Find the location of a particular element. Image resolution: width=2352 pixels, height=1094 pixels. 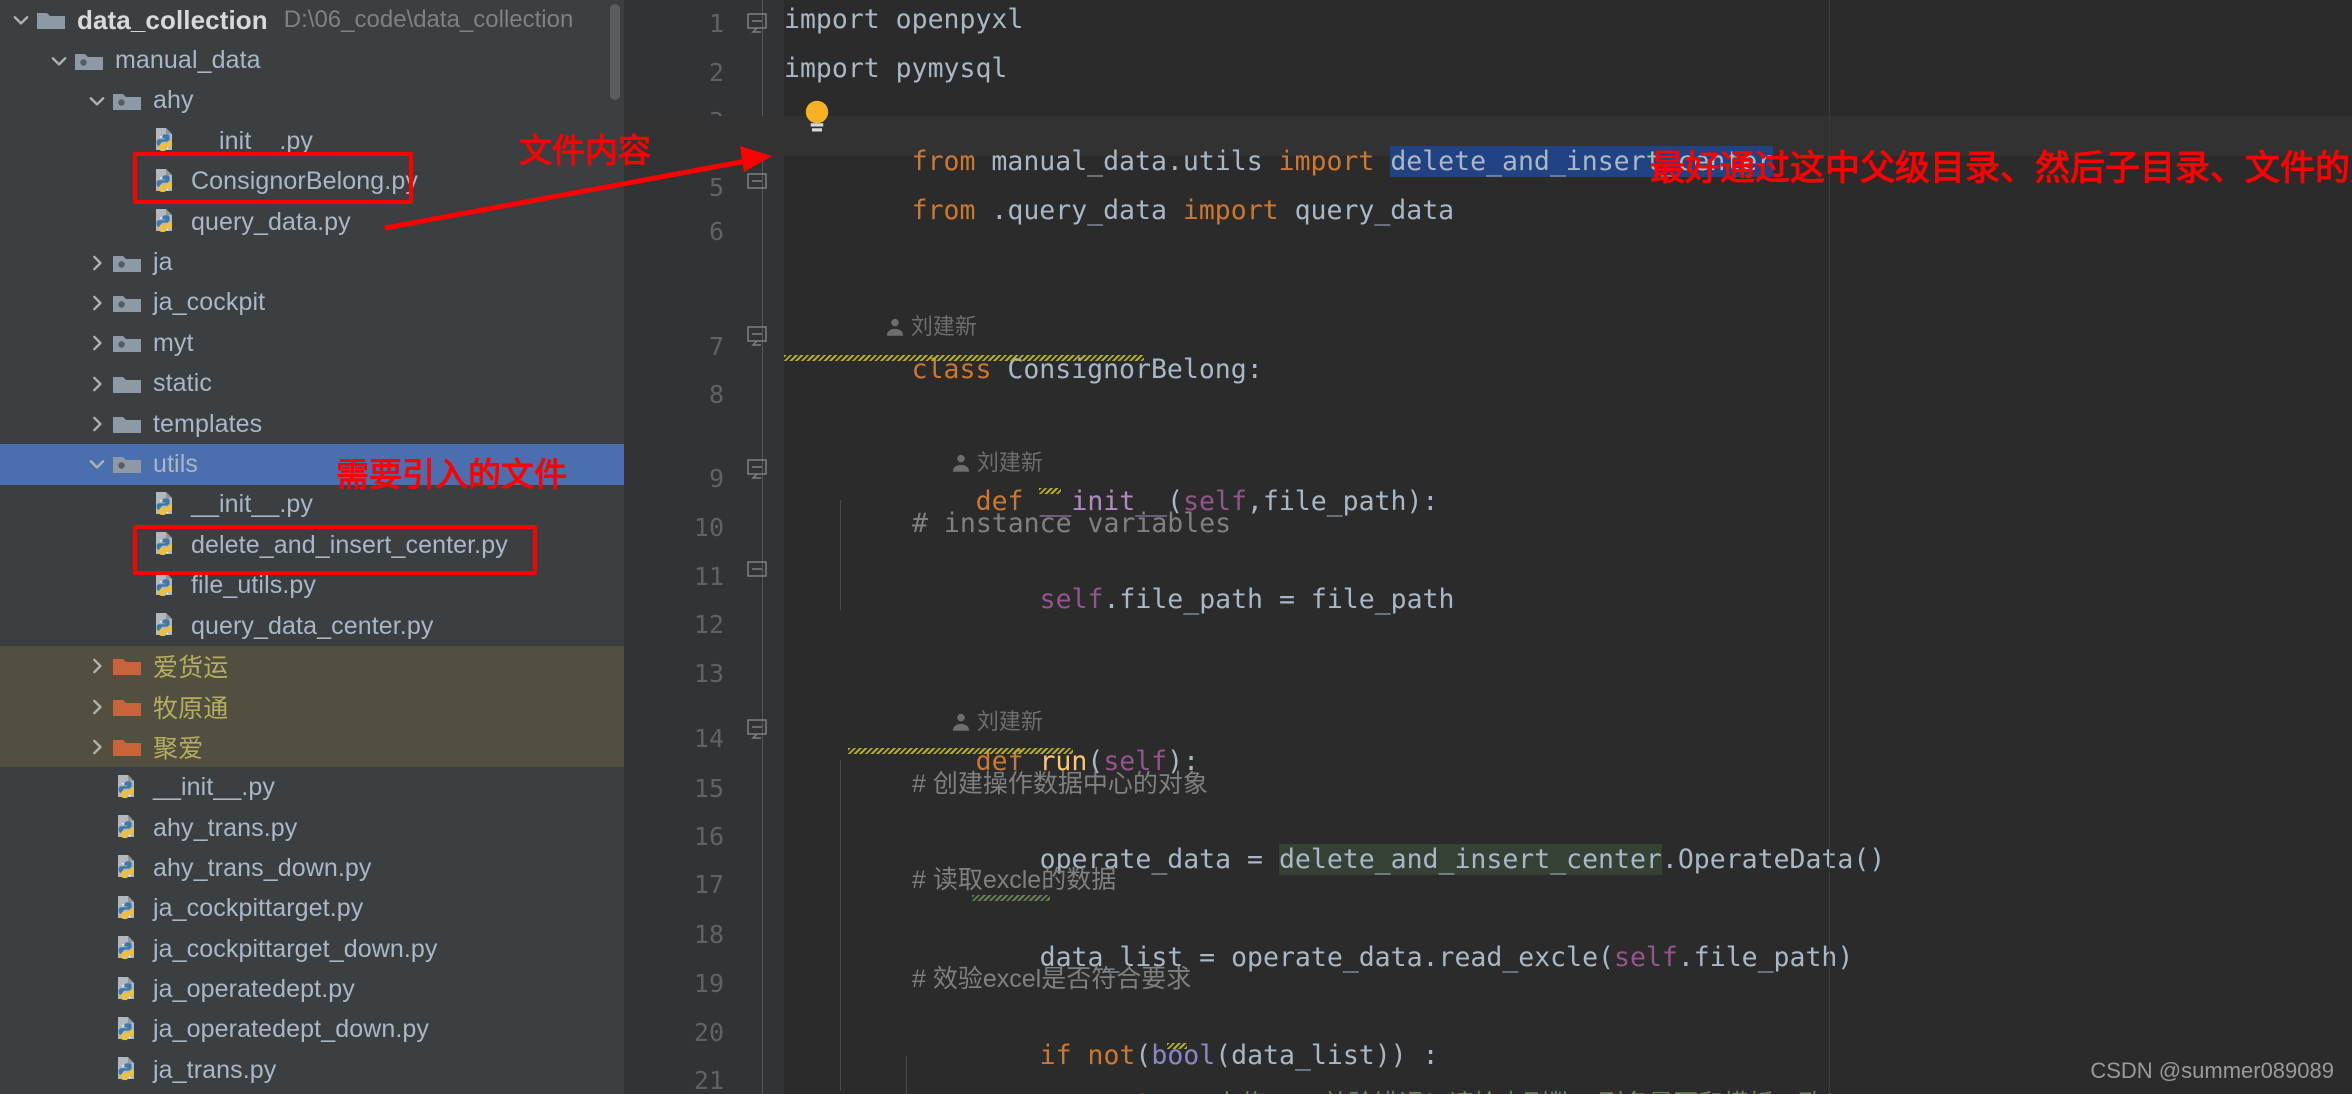

line-number: 5 is located at coordinates (716, 187).